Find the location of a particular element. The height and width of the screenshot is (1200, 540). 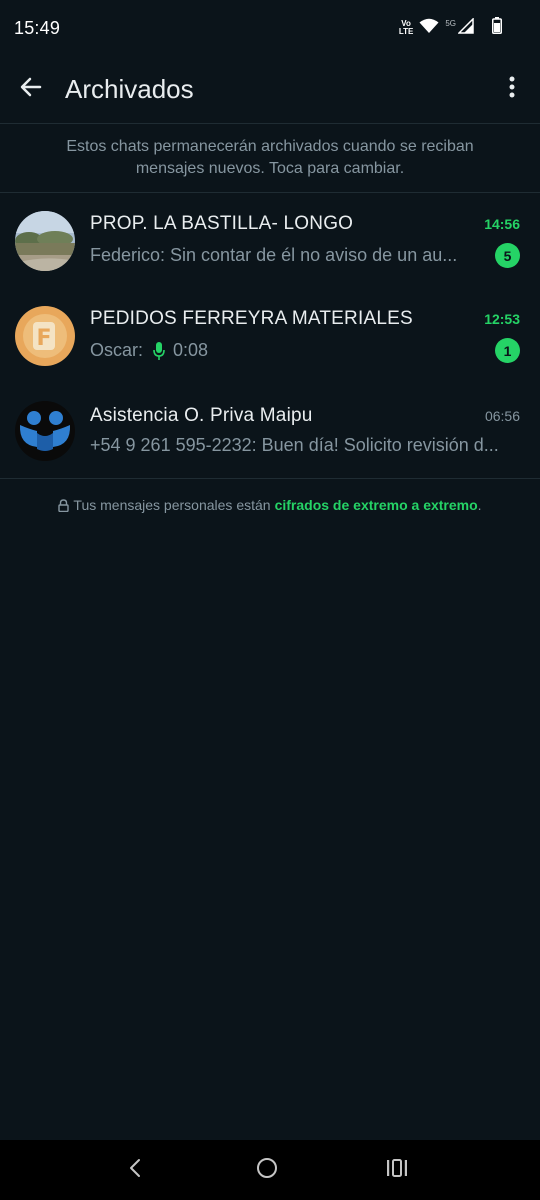

voice-duration: 0:08 is located at coordinates (191, 350).